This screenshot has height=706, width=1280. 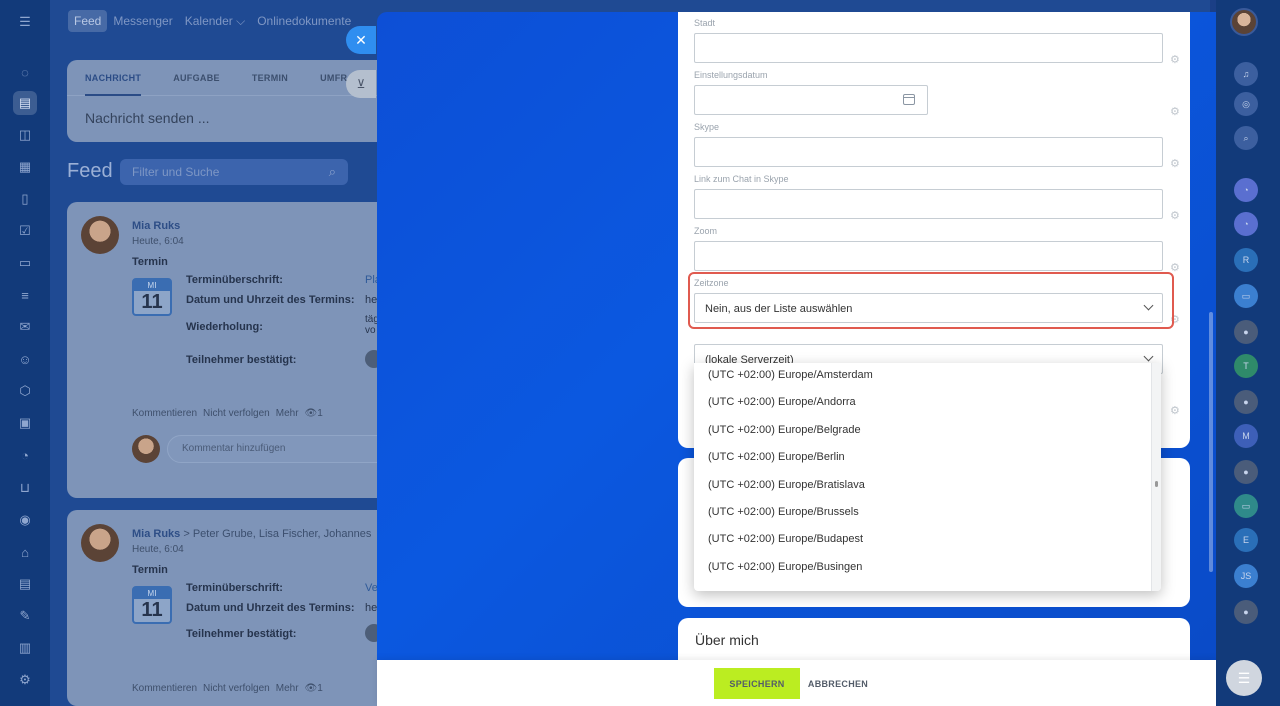 I want to click on post-type: Termin, so click(x=150, y=570).